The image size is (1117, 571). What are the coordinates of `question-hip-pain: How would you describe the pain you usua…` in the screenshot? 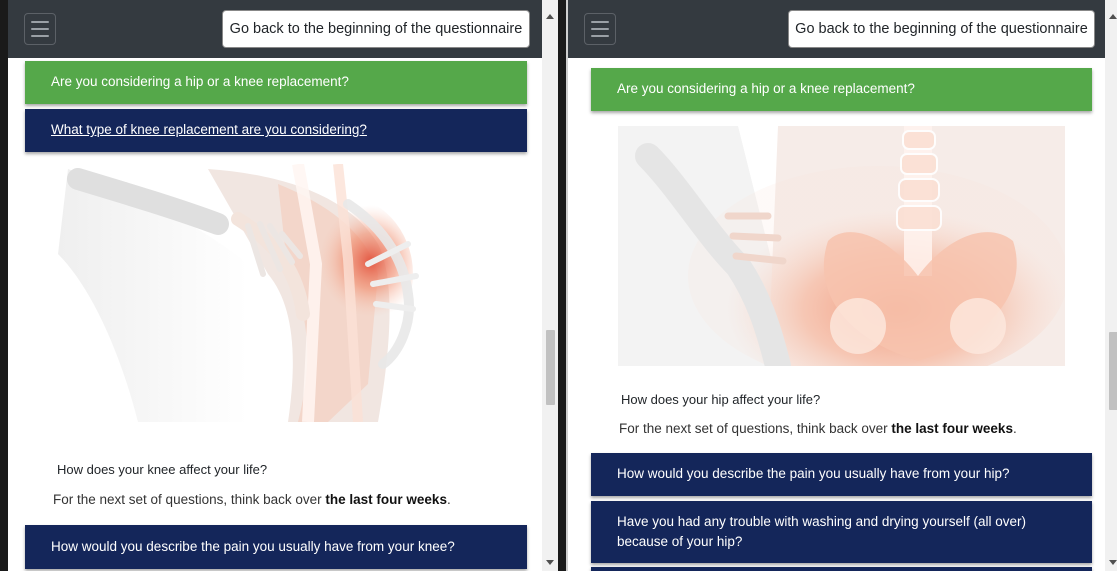 It's located at (841, 474).